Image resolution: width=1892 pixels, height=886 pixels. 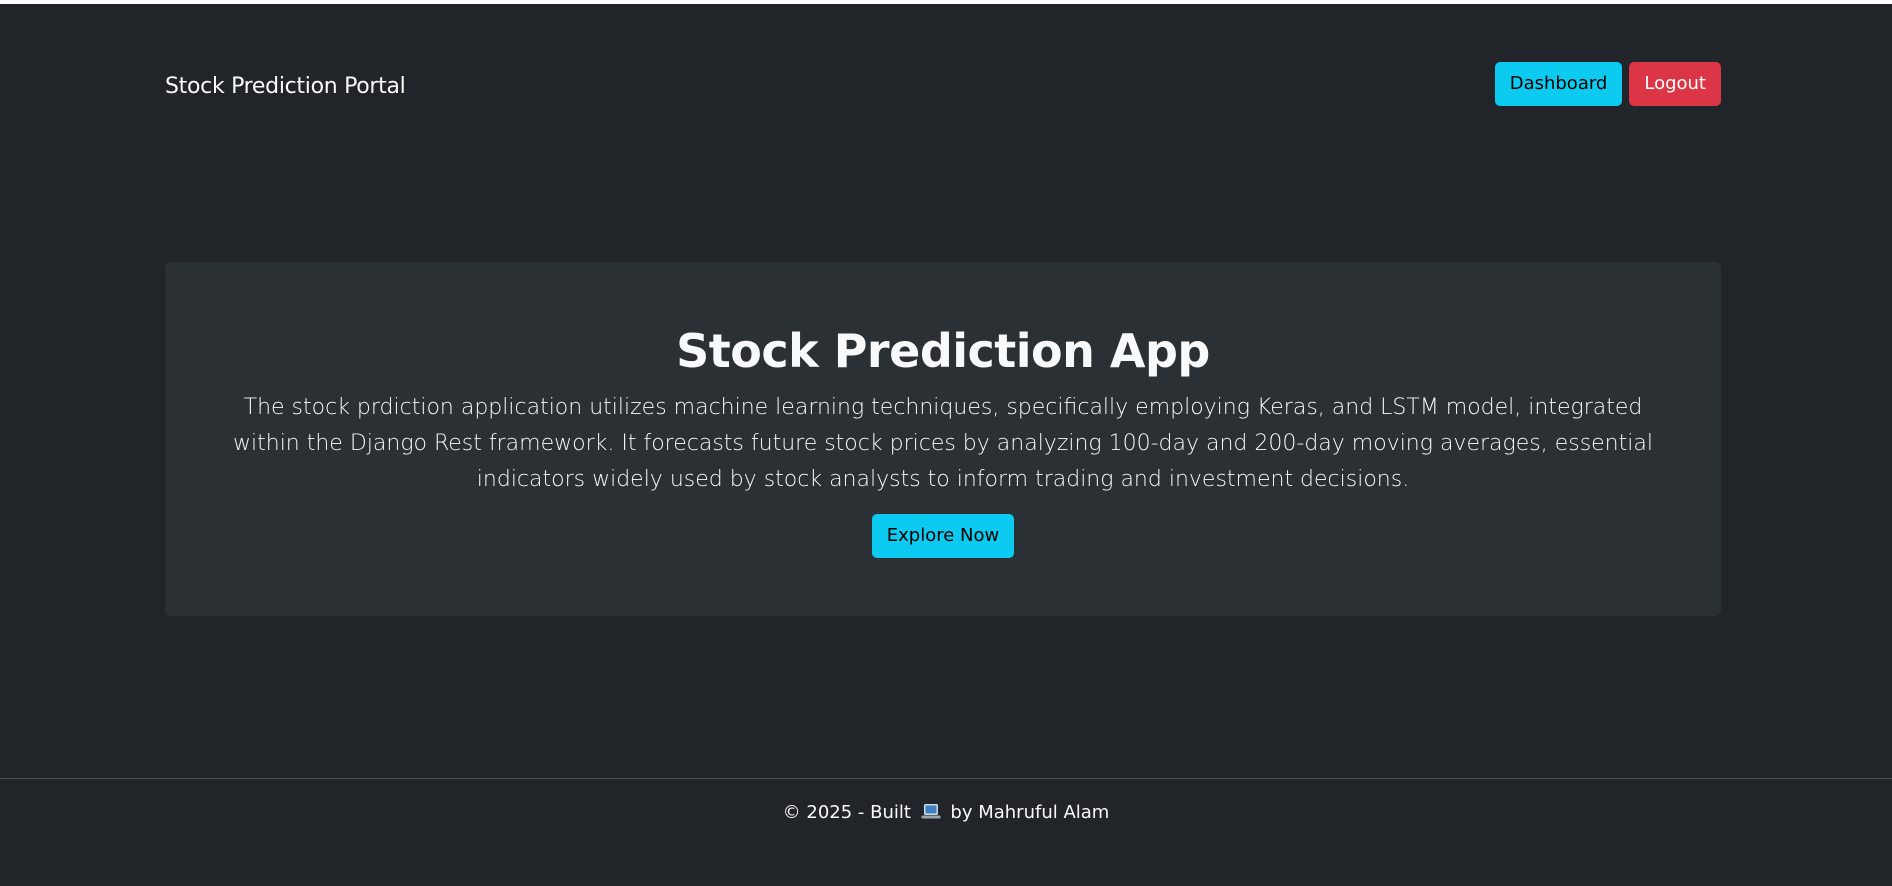 I want to click on navbar: Stock Prediction Portal Dashboard Logout, so click(x=943, y=88).